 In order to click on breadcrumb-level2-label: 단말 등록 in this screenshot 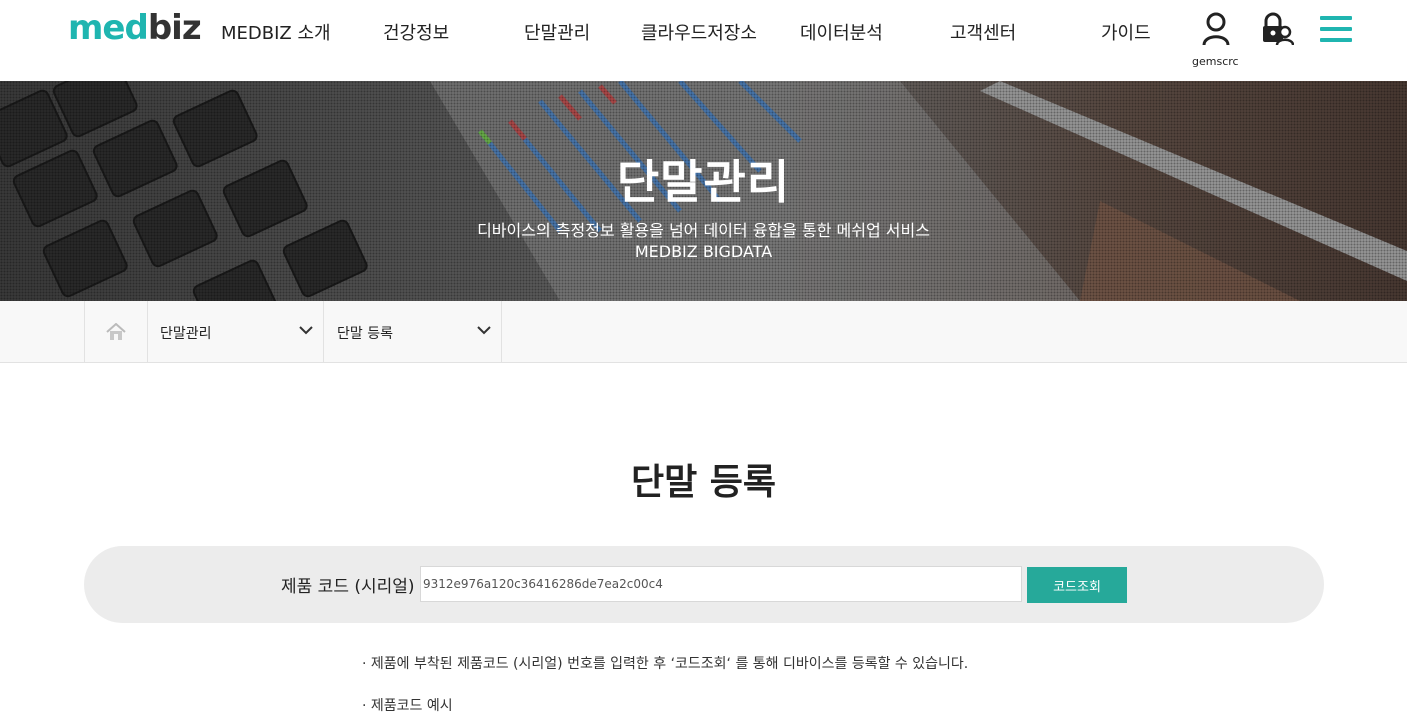, I will do `click(365, 334)`.